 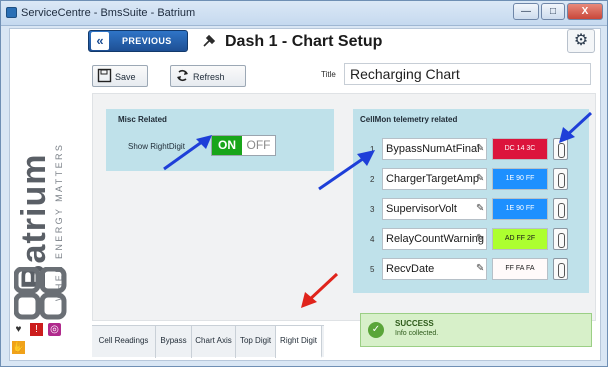 I want to click on window-title: ServiceCentre - BmsSuite - Batrium, so click(x=108, y=13).